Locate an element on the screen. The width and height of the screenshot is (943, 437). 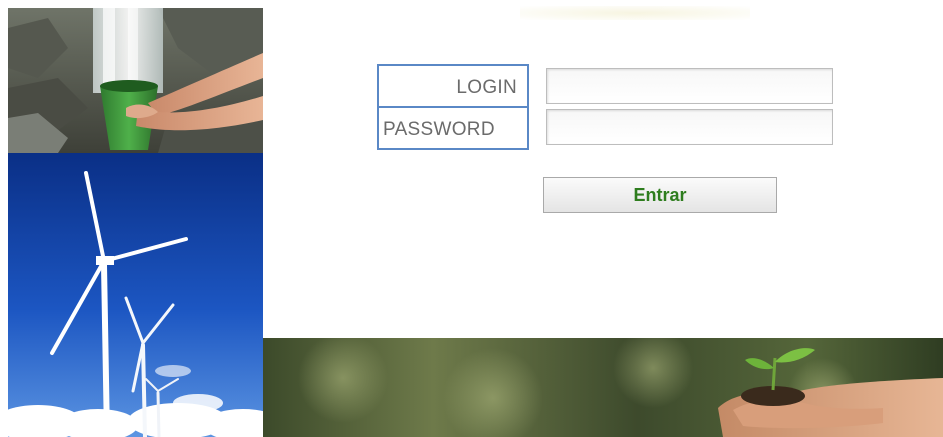
login-input is located at coordinates (689, 86).